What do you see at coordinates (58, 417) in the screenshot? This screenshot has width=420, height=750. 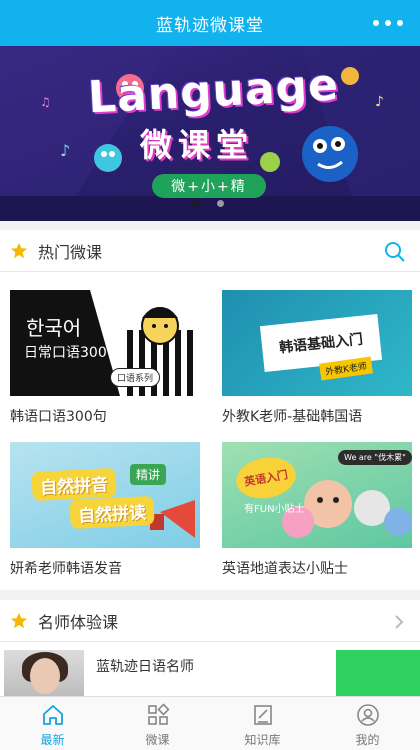 I see `course-title: 韩语口语300句` at bounding box center [58, 417].